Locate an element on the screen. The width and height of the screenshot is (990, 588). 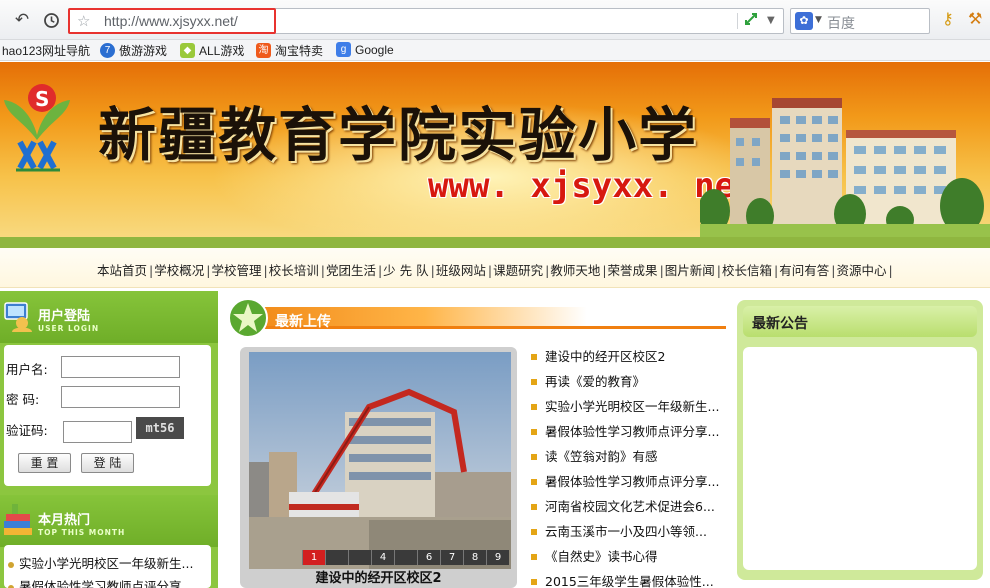
address-url: http://www.xjsyxx.net/ is located at coordinates (171, 21).